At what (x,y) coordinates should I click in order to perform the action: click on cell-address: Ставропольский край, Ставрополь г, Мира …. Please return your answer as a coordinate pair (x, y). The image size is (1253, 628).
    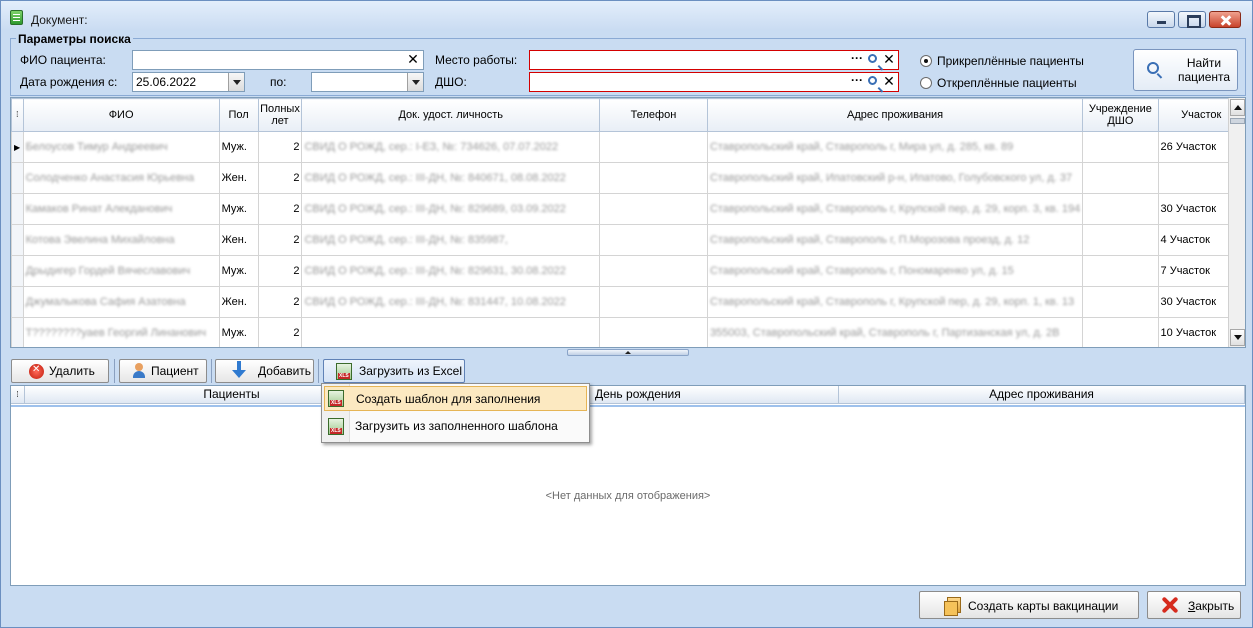
    Looking at the image, I should click on (895, 147).